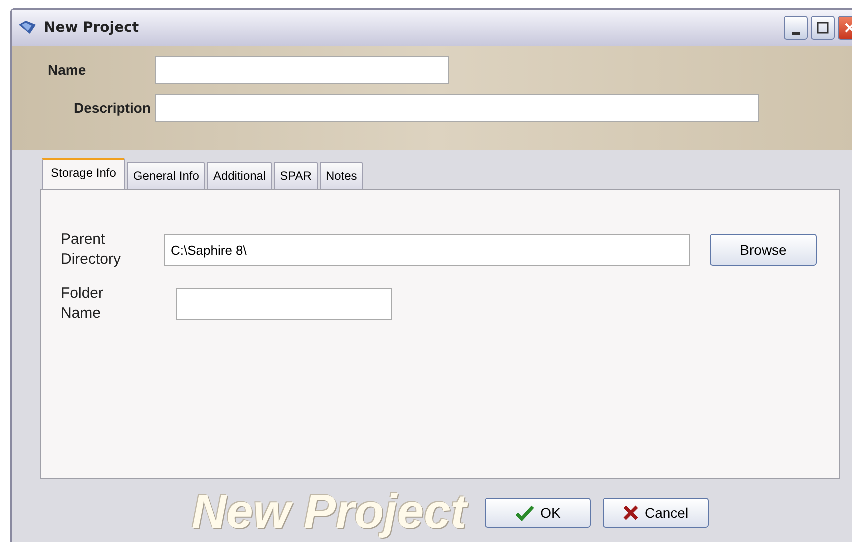  I want to click on cancel-button: Cancel, so click(655, 513).